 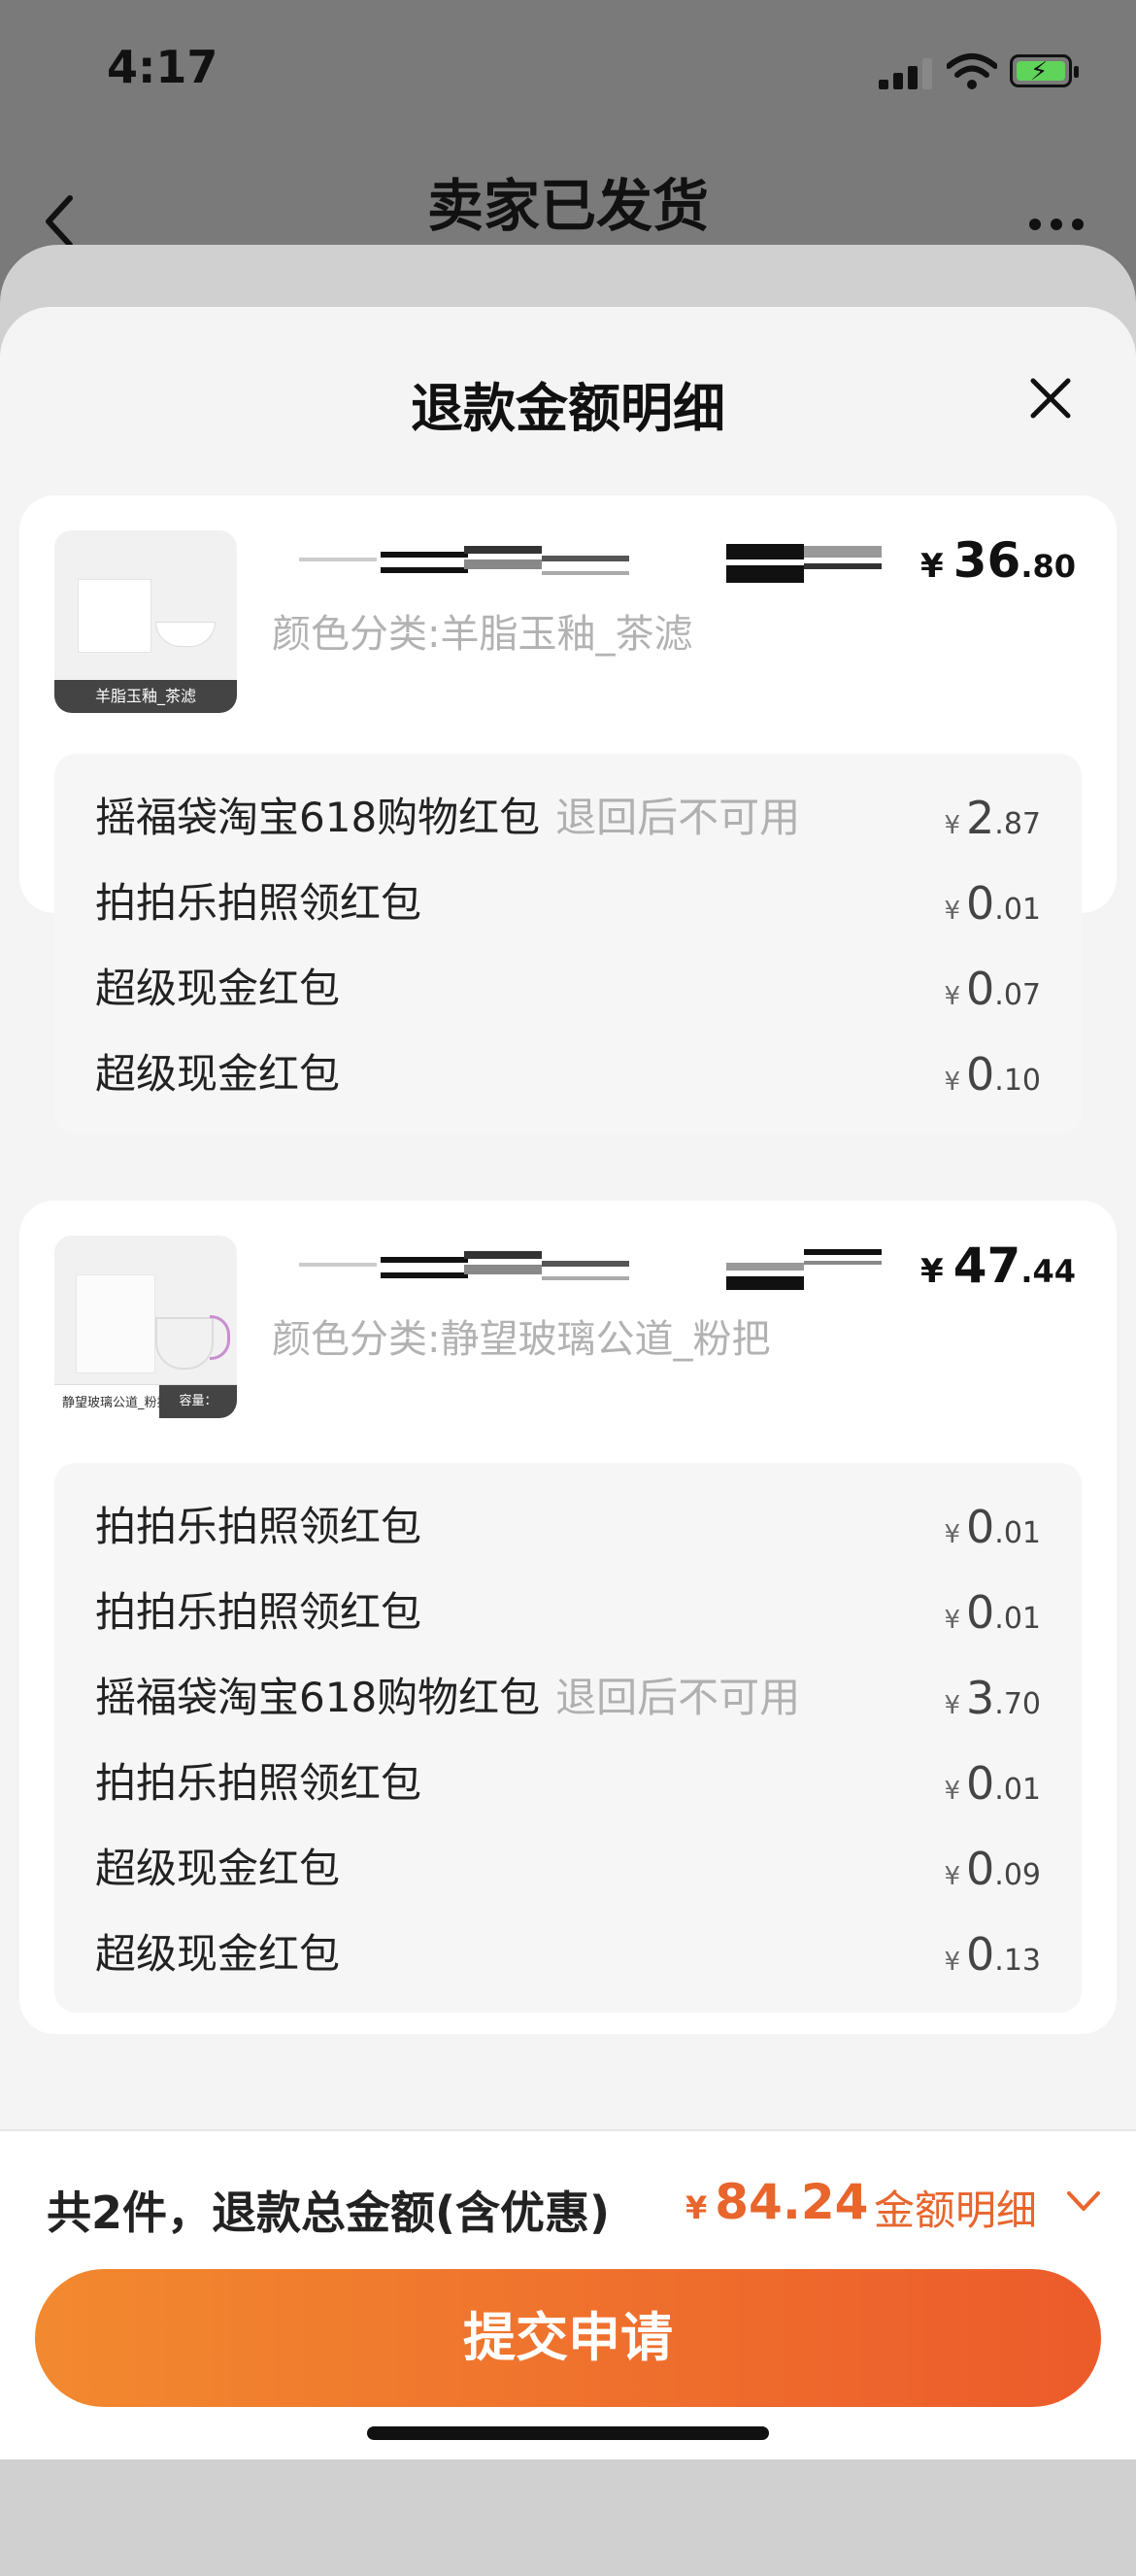 I want to click on item-spec: 颜色分类:静望玻璃公道_粉把, so click(x=521, y=1339).